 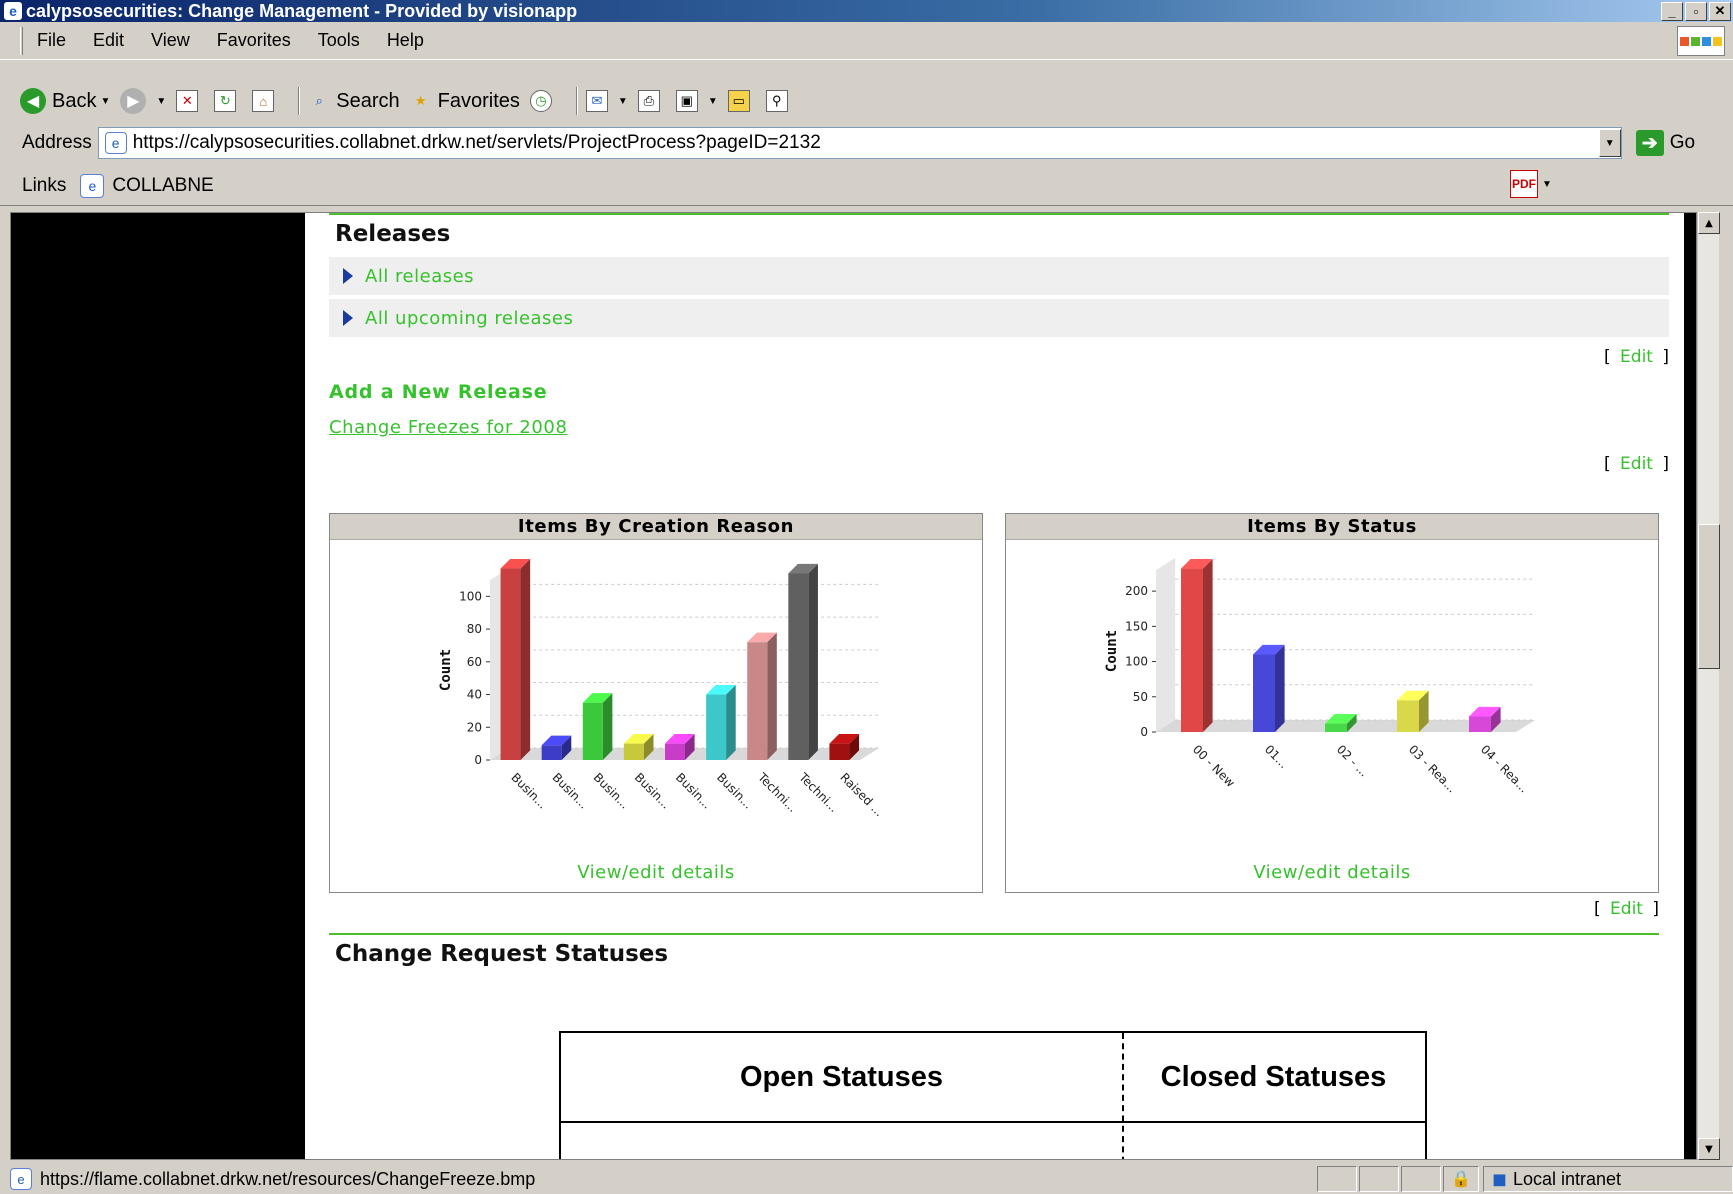 I want to click on links-item-collabnet: COLLABNE, so click(x=162, y=186).